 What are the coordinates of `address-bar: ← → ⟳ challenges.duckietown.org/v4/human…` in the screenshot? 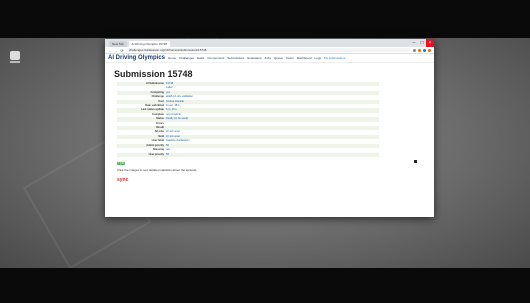 It's located at (269, 50).